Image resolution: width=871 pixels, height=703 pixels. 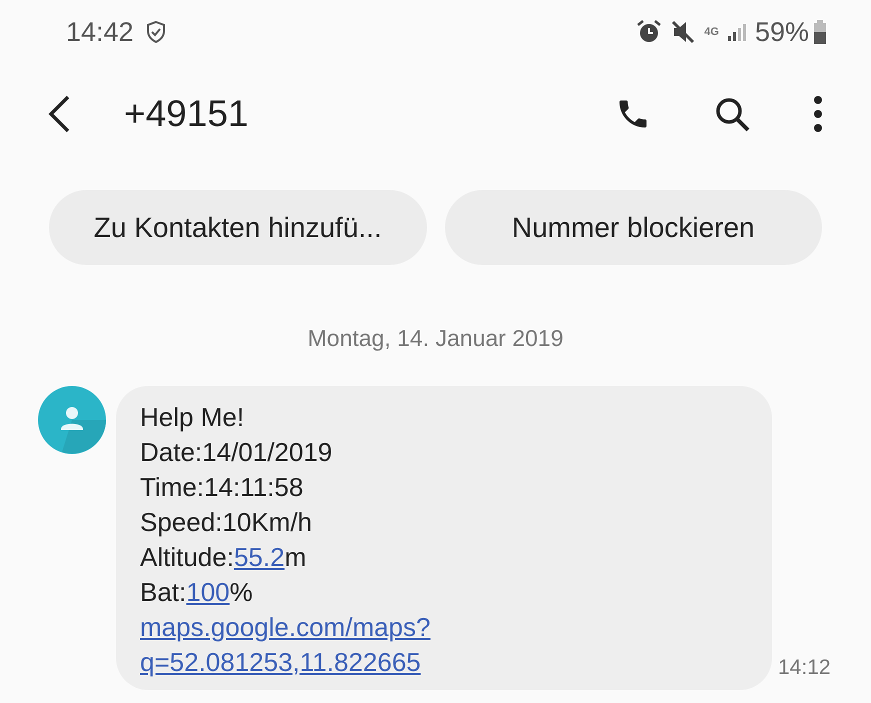 I want to click on avatar-icon, so click(x=72, y=420).